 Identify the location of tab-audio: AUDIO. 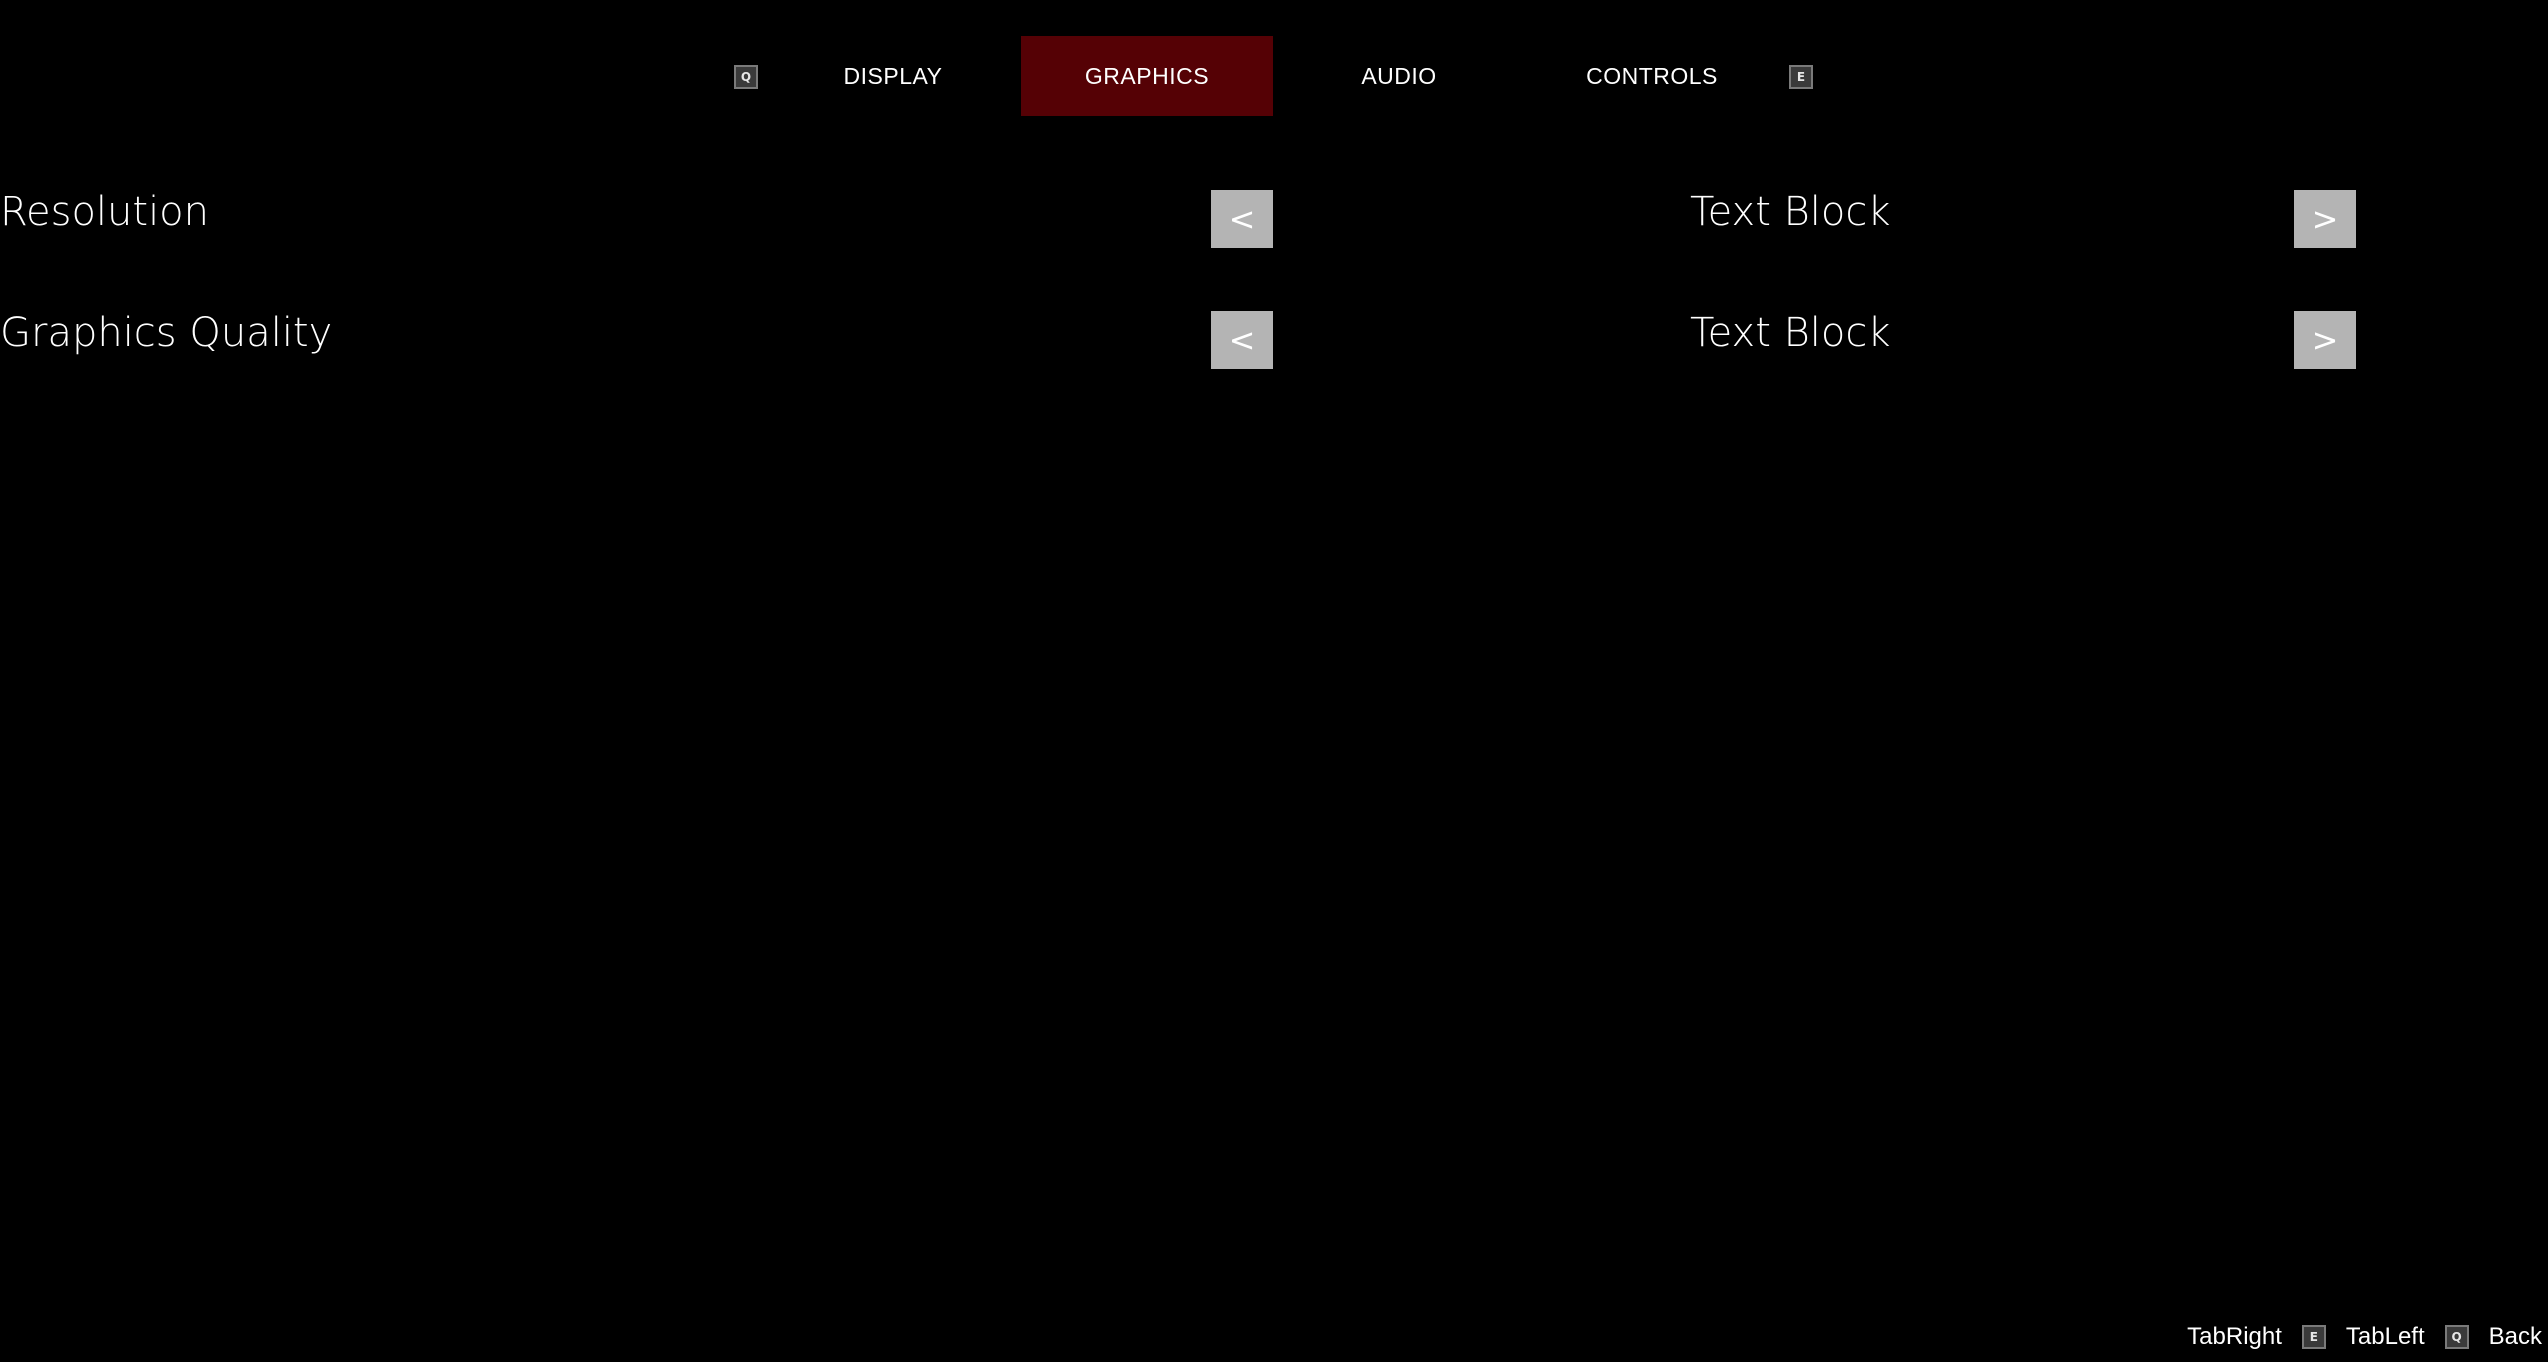
(1399, 76).